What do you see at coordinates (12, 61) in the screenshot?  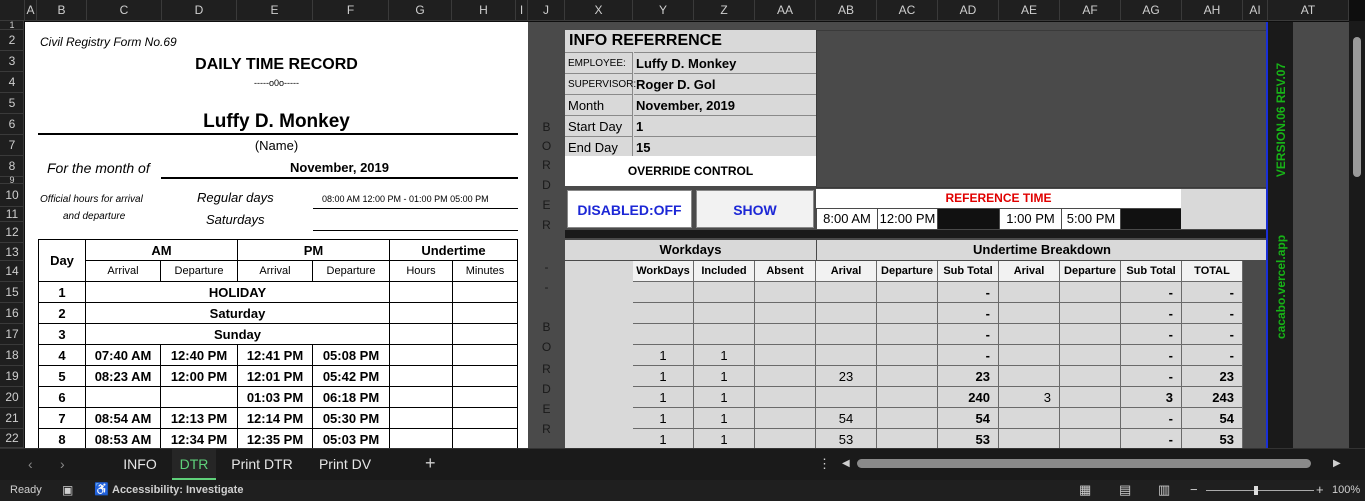 I see `row-header: 3` at bounding box center [12, 61].